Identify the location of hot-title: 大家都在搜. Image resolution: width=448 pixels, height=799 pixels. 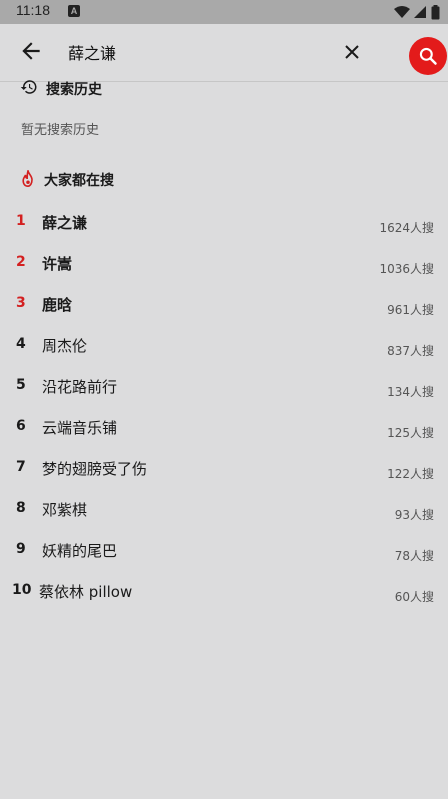
(79, 181).